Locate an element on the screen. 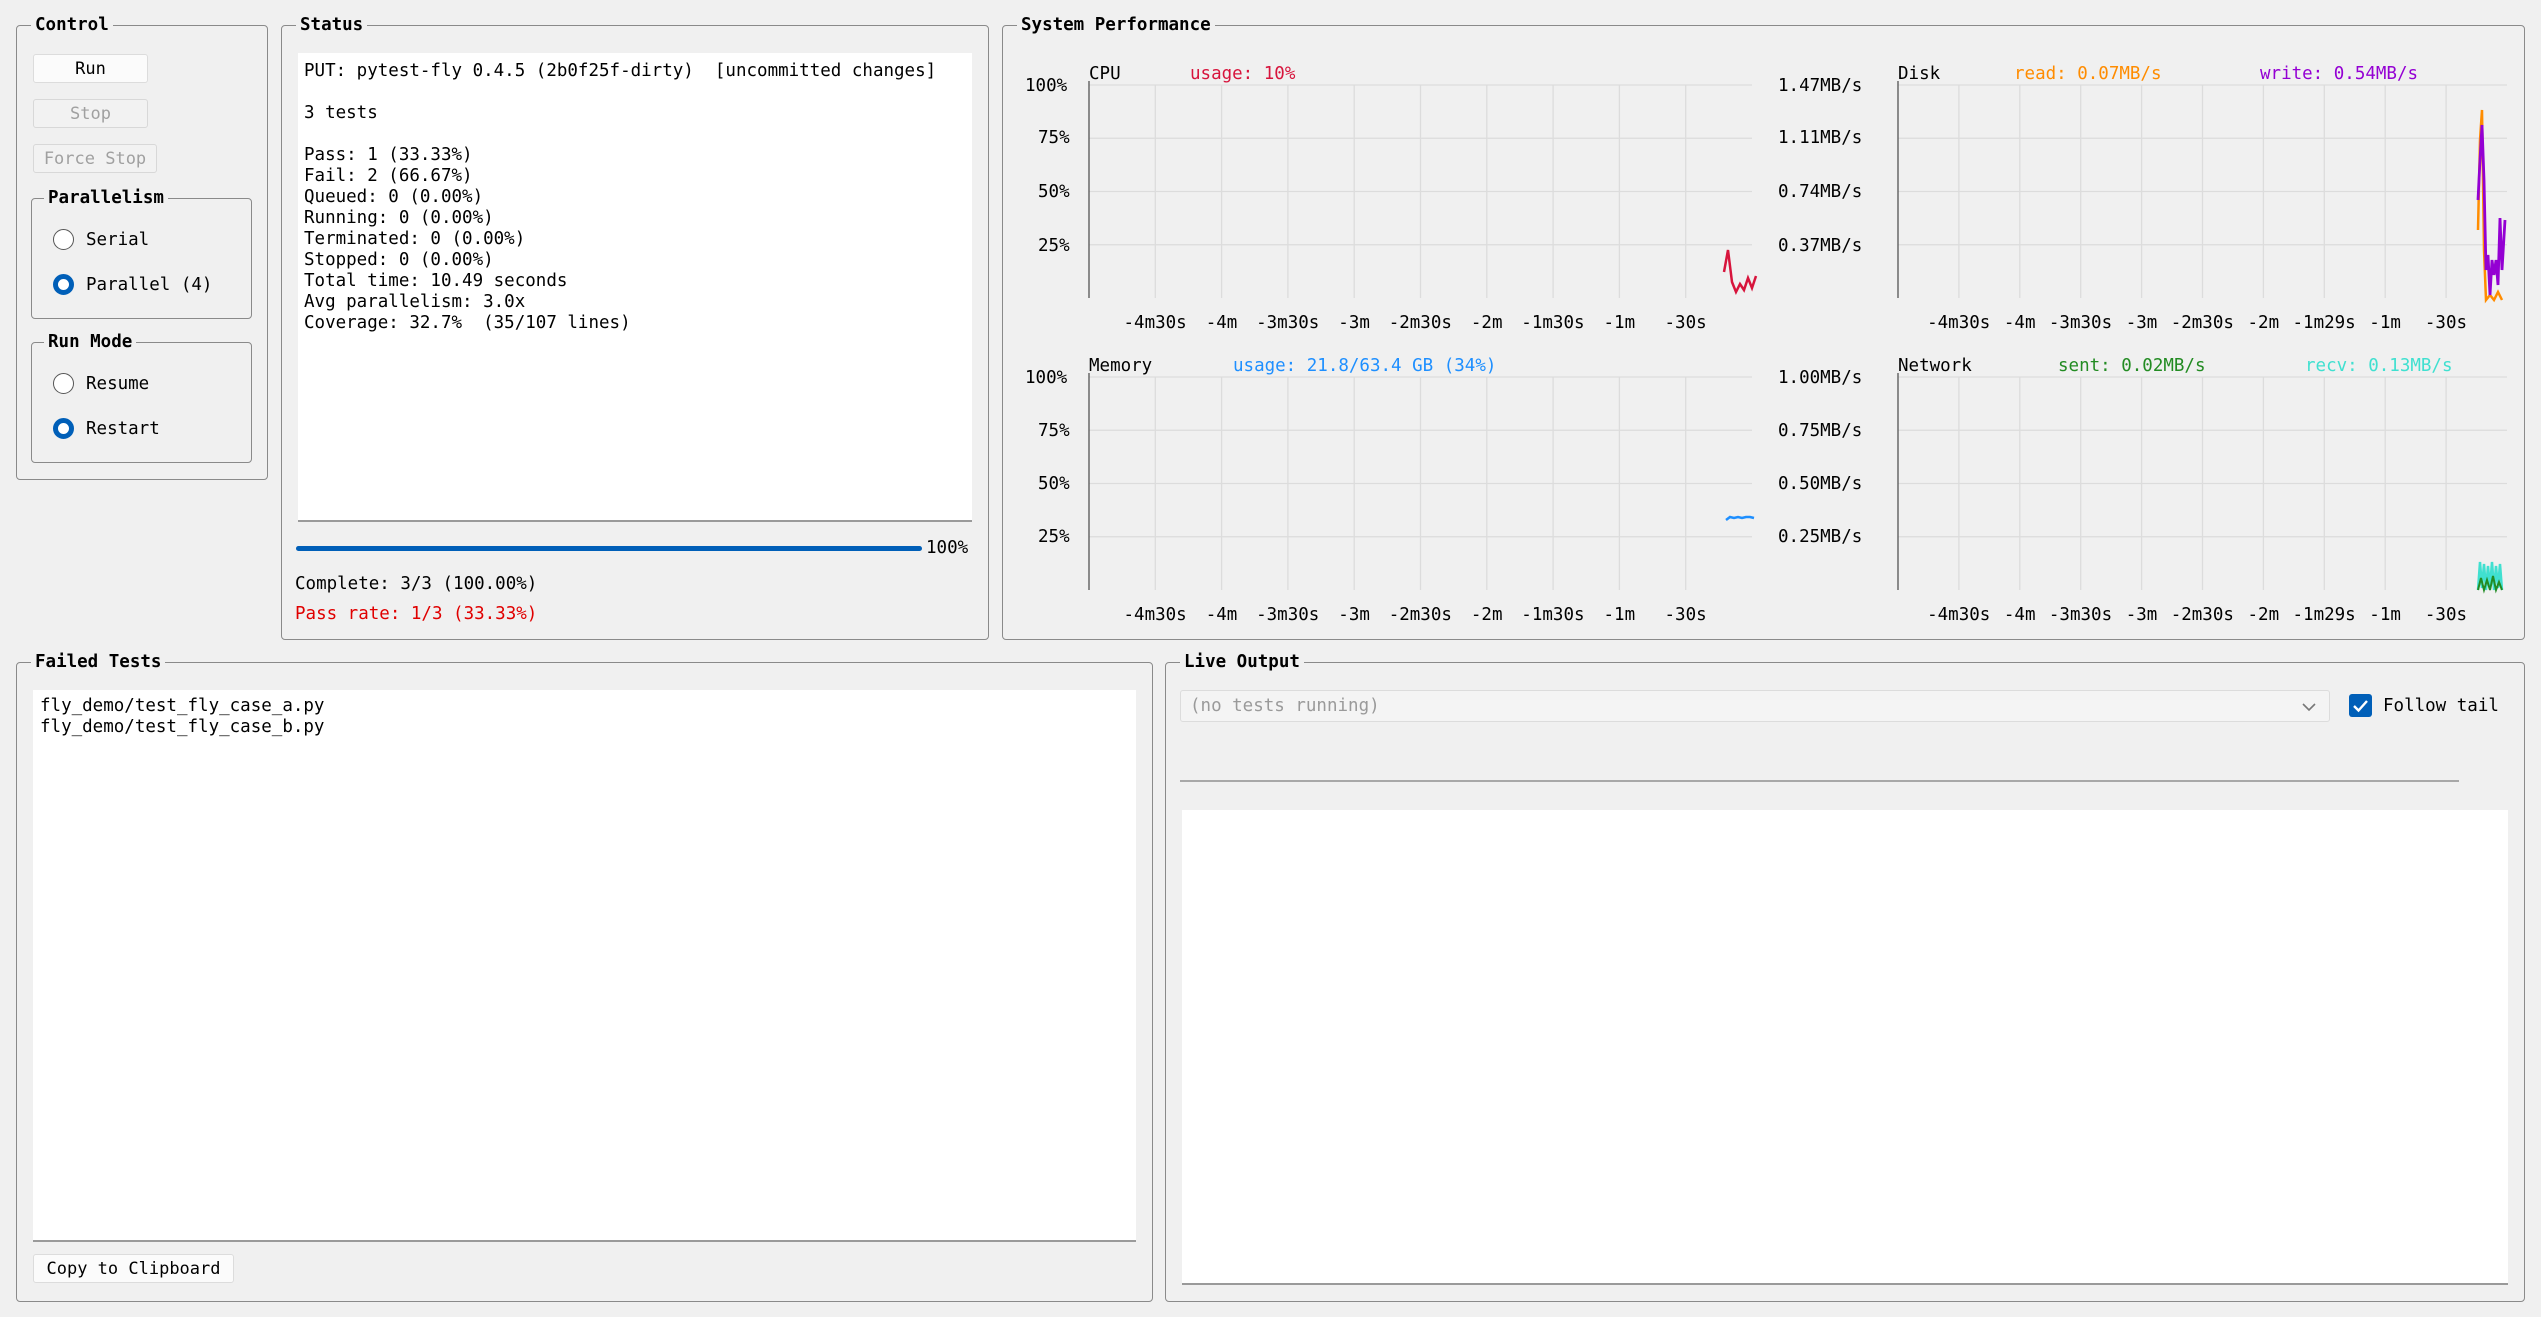 The height and width of the screenshot is (1317, 2541). network-x-tick: -30s is located at coordinates (2446, 615).